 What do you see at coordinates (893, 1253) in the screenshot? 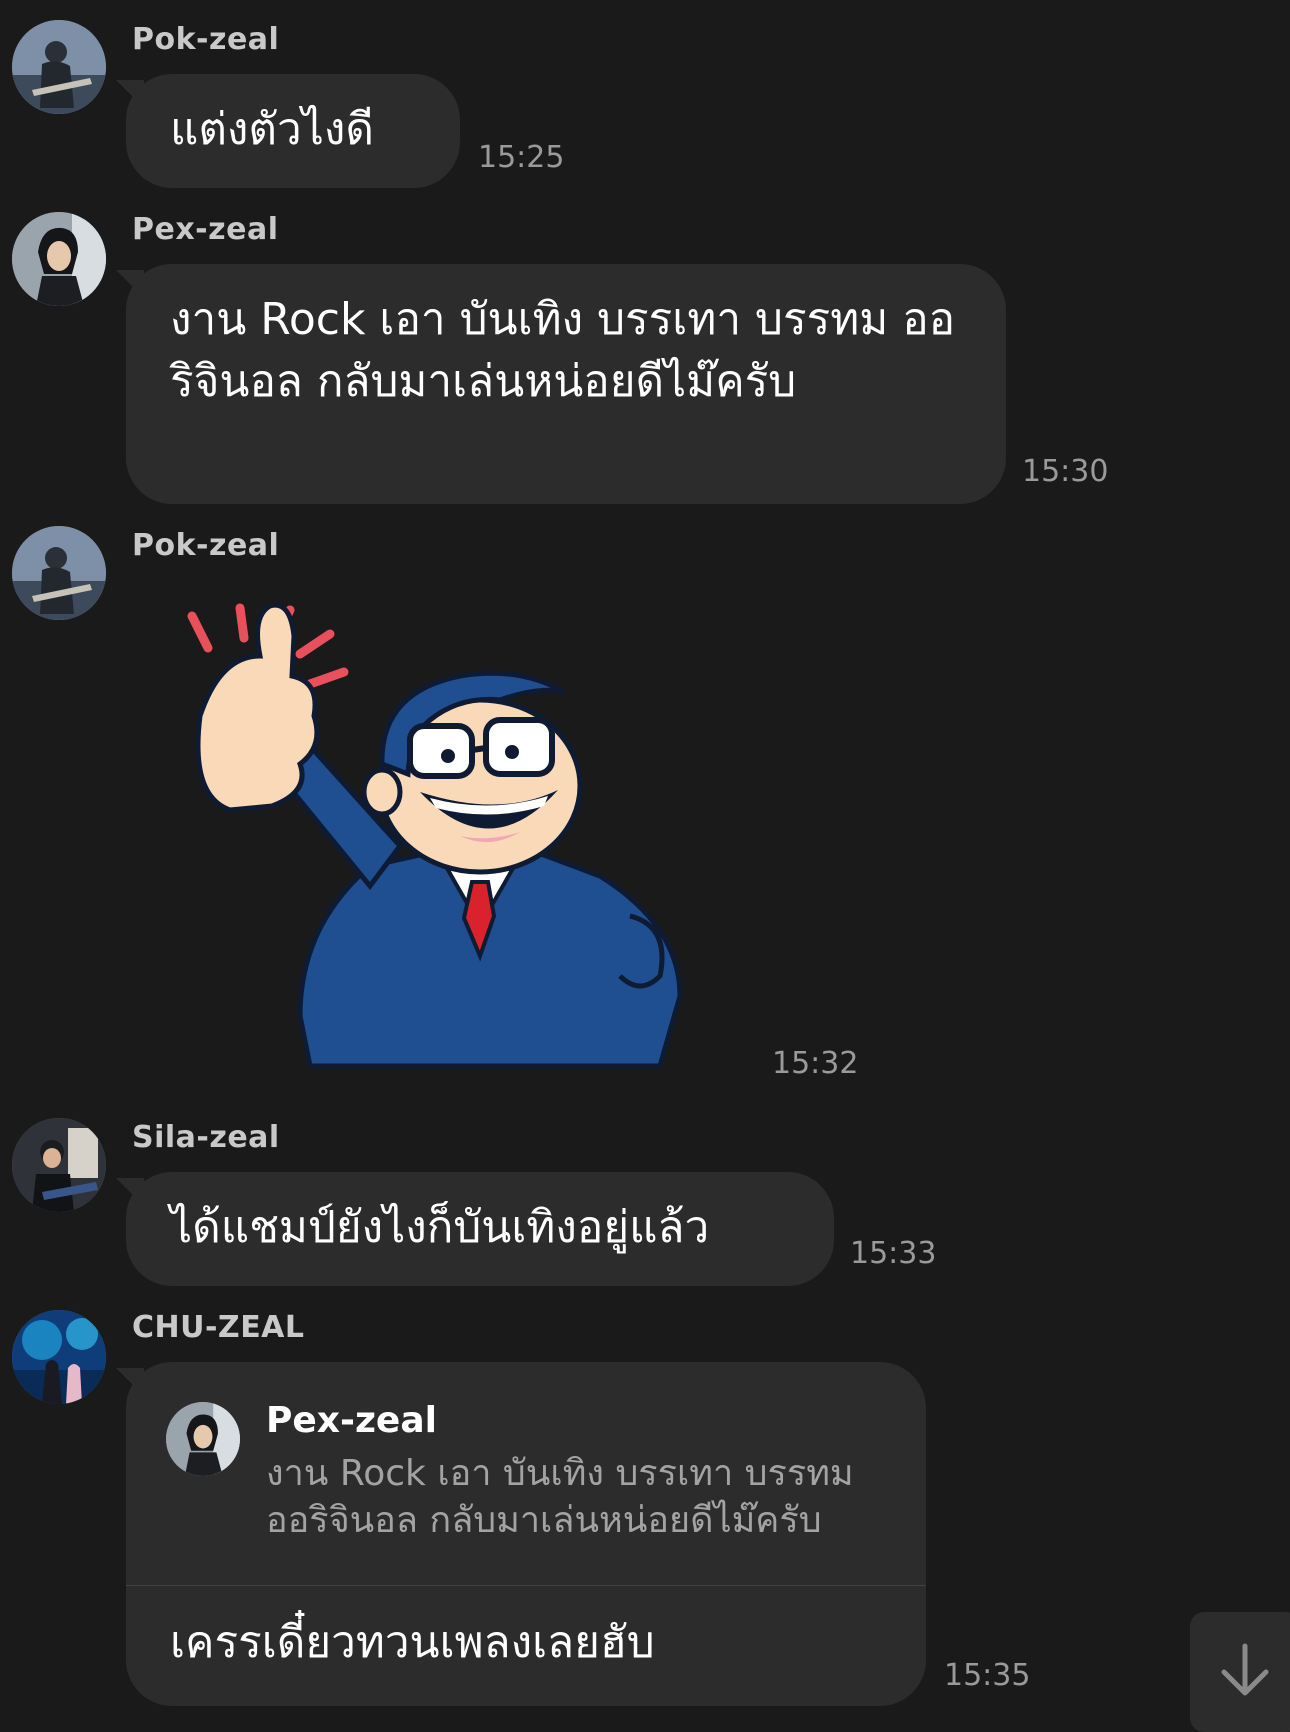
I see `message-time: 15:33` at bounding box center [893, 1253].